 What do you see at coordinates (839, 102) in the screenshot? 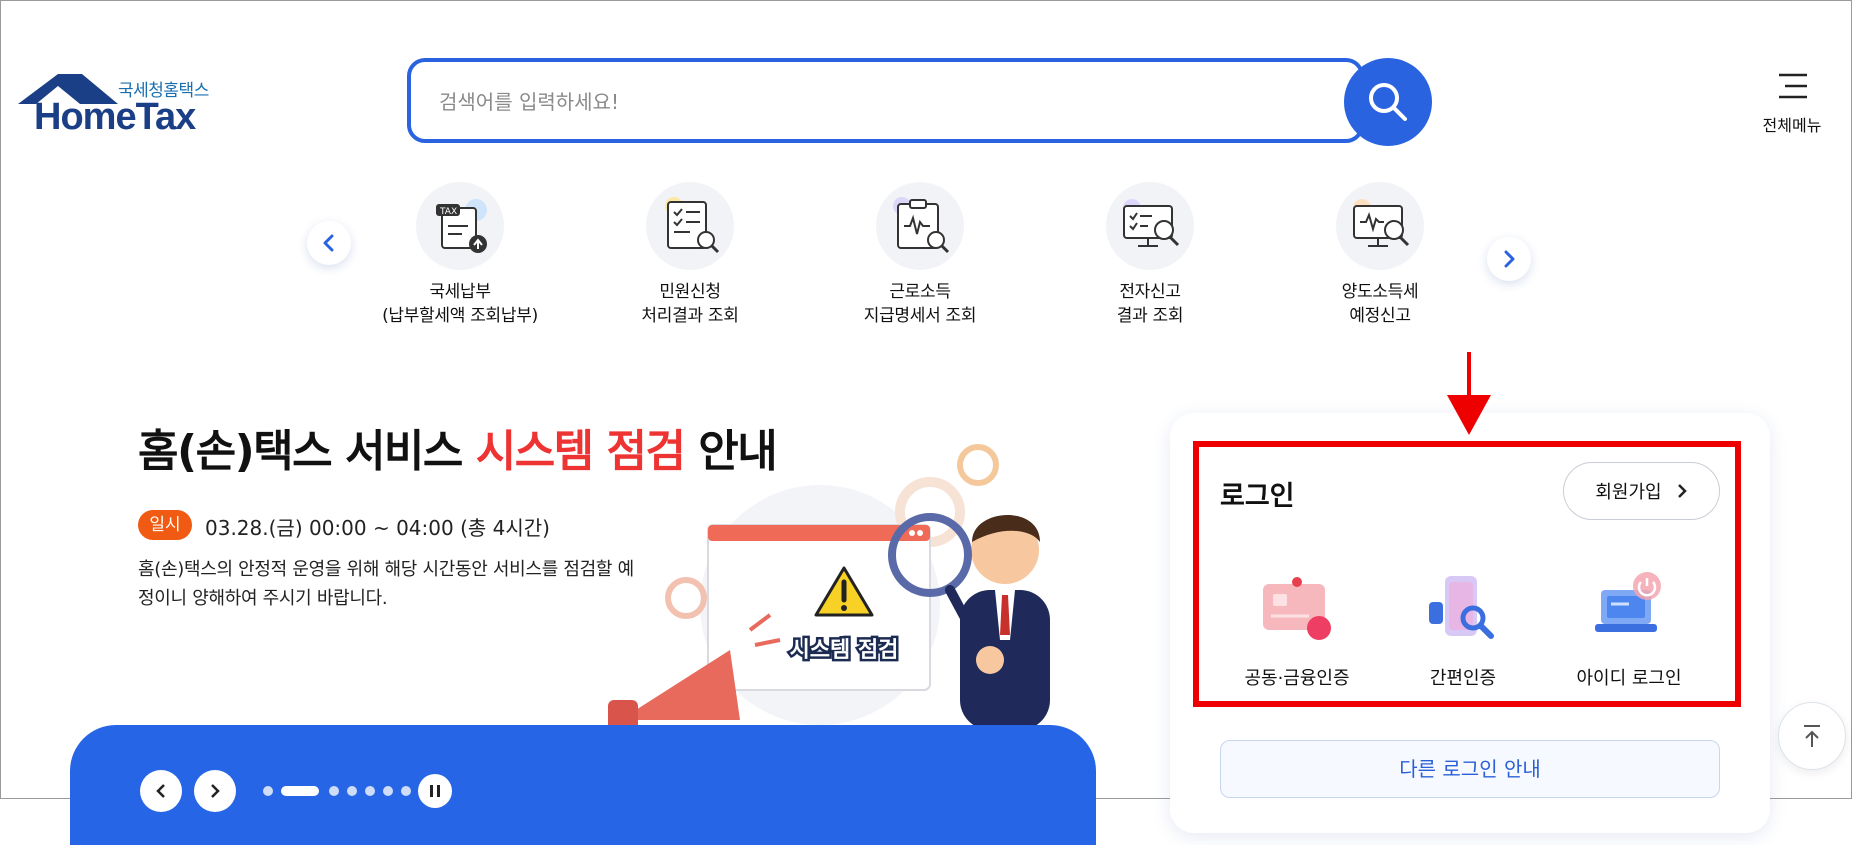
I see `search-input` at bounding box center [839, 102].